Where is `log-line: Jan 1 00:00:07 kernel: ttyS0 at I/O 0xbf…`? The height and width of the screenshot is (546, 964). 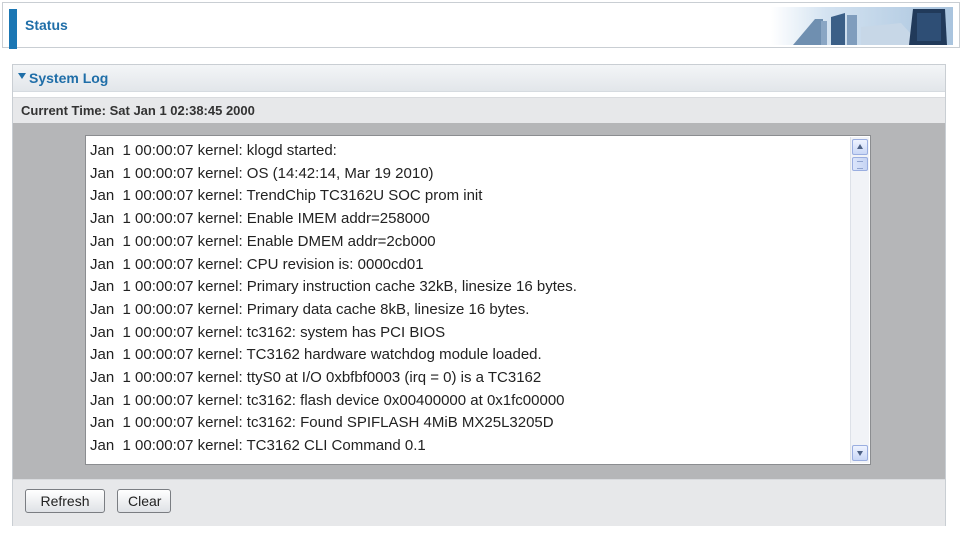
log-line: Jan 1 00:00:07 kernel: ttyS0 at I/O 0xbf… is located at coordinates (316, 378).